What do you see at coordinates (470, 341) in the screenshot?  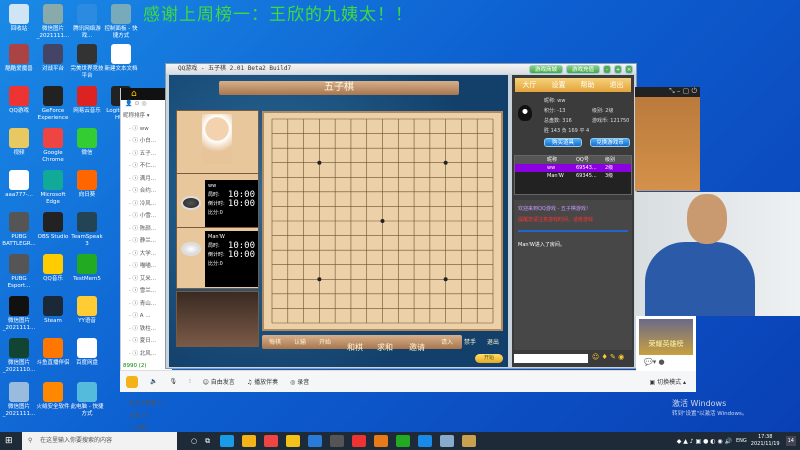 I see `action-button: 禁手` at bounding box center [470, 341].